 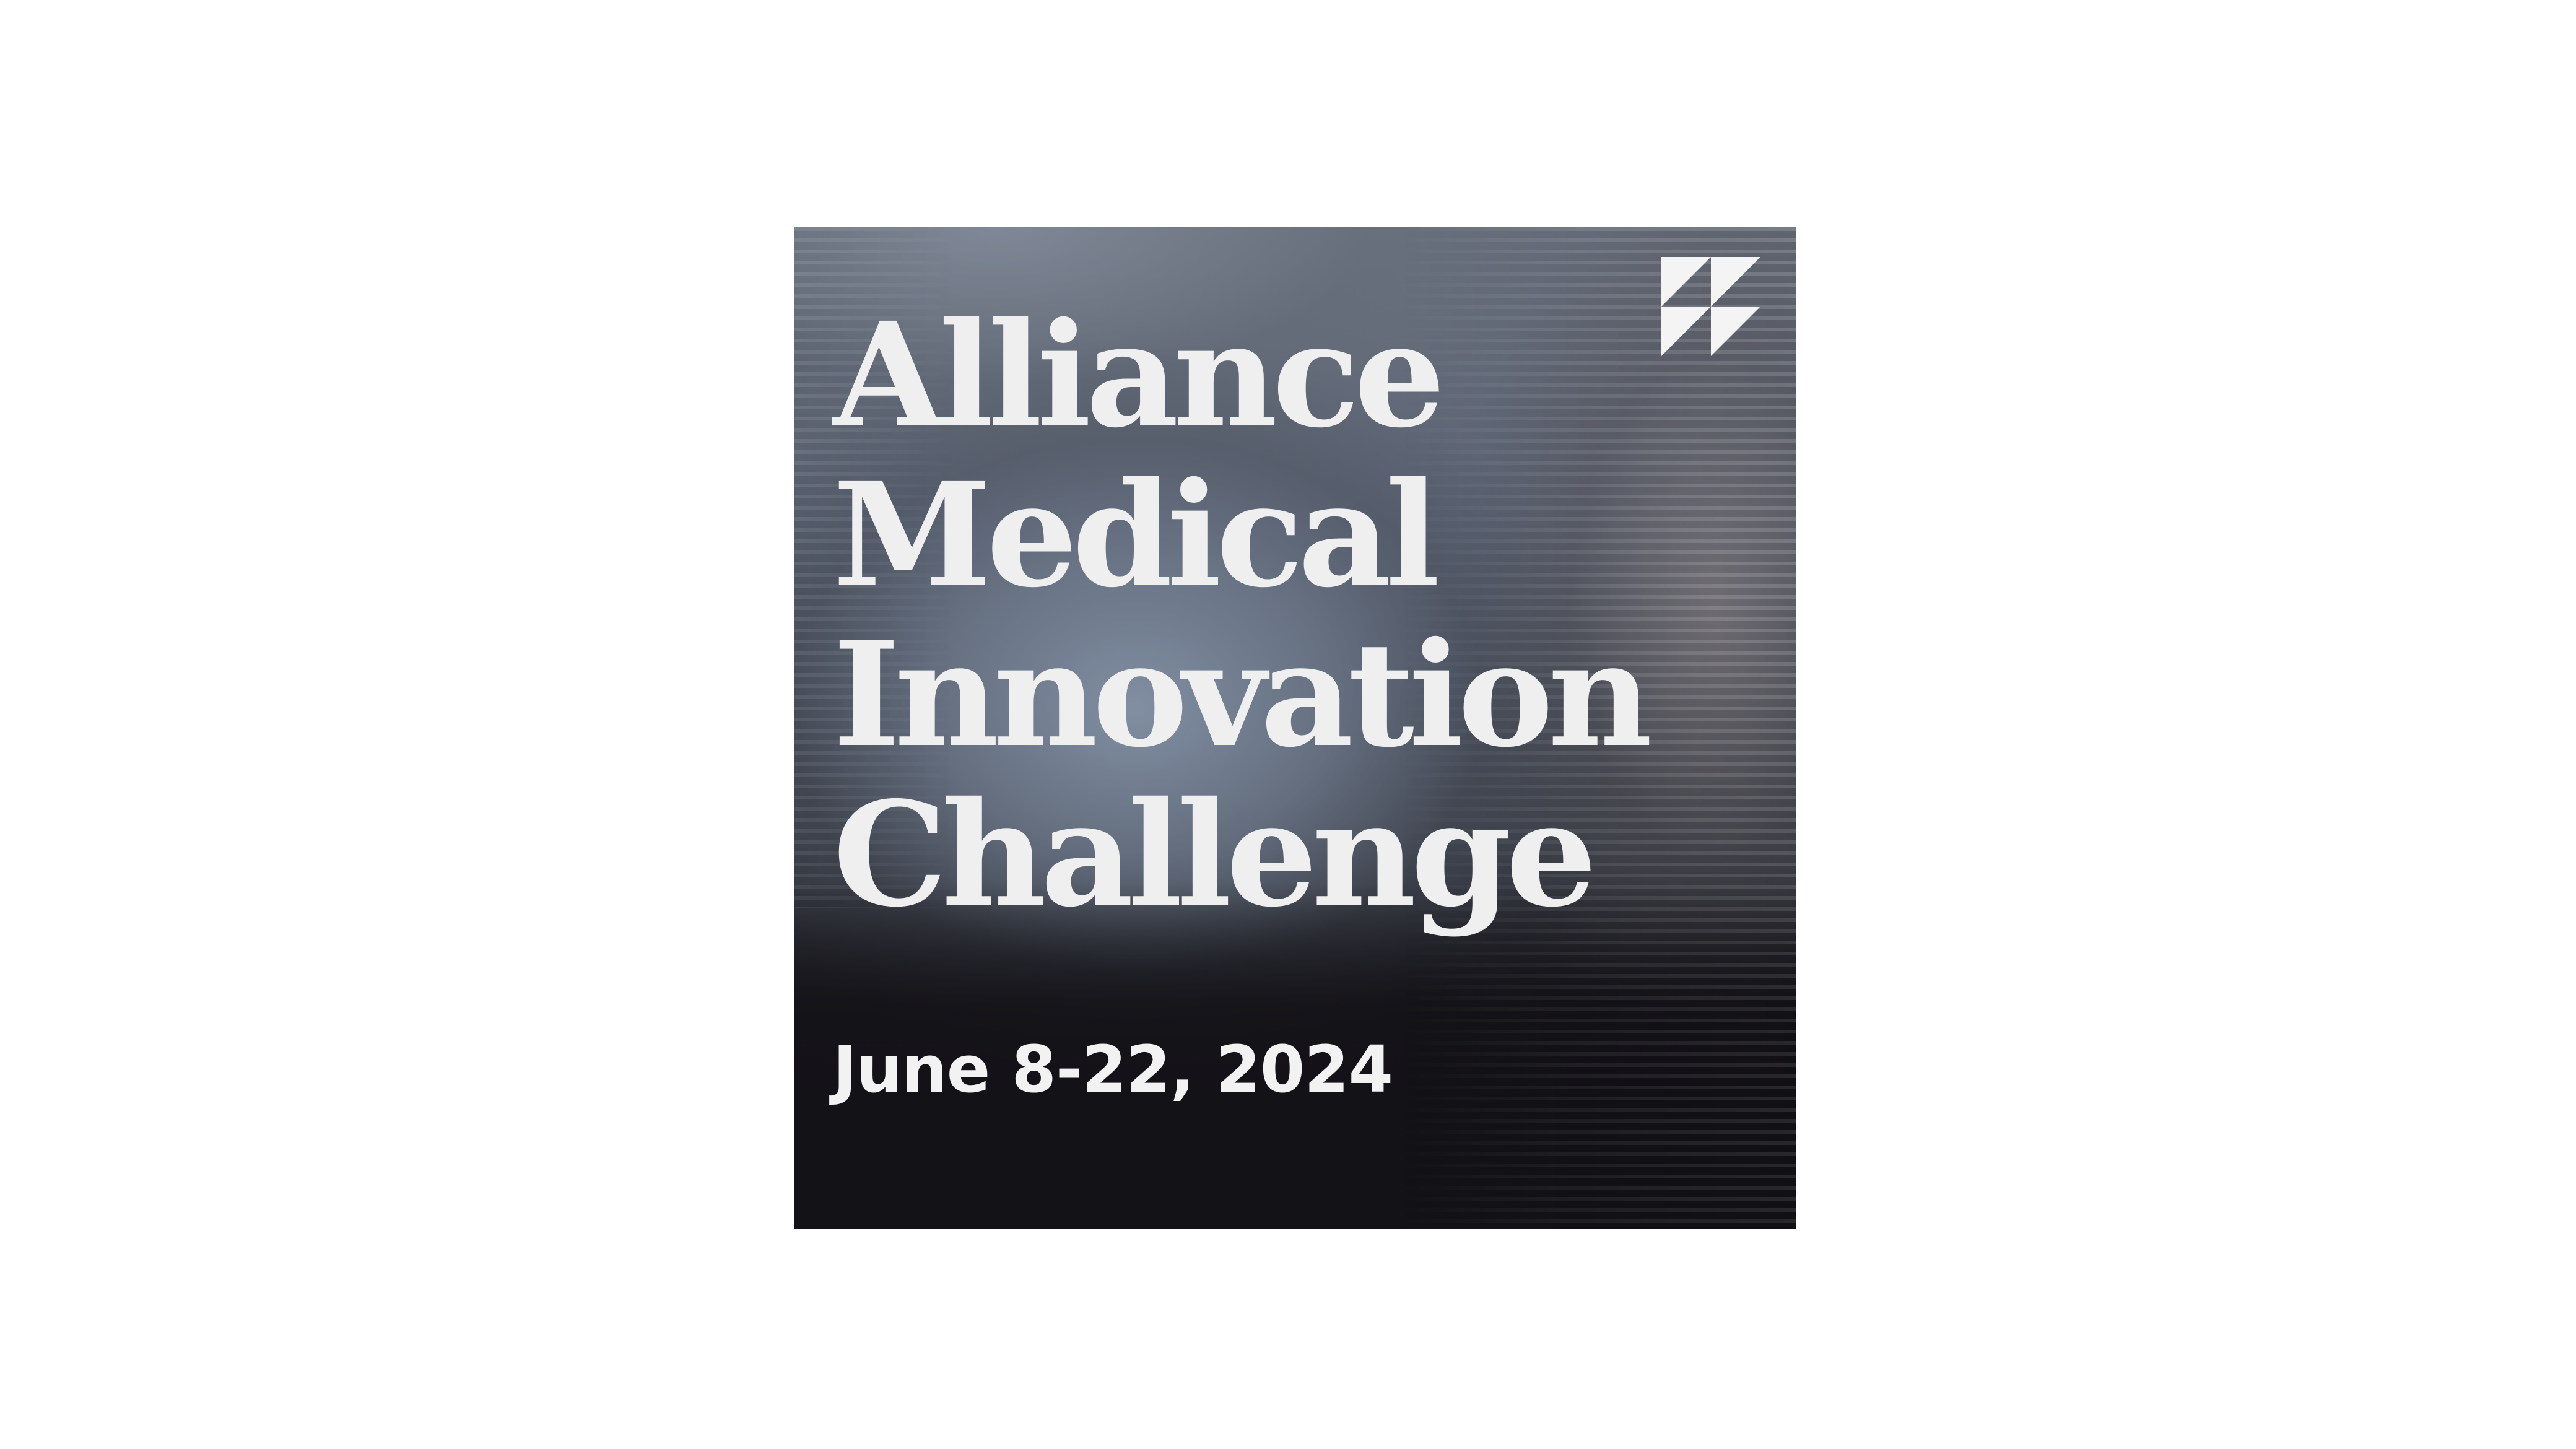 I want to click on title-line-3: Innovation, so click(x=1242, y=694).